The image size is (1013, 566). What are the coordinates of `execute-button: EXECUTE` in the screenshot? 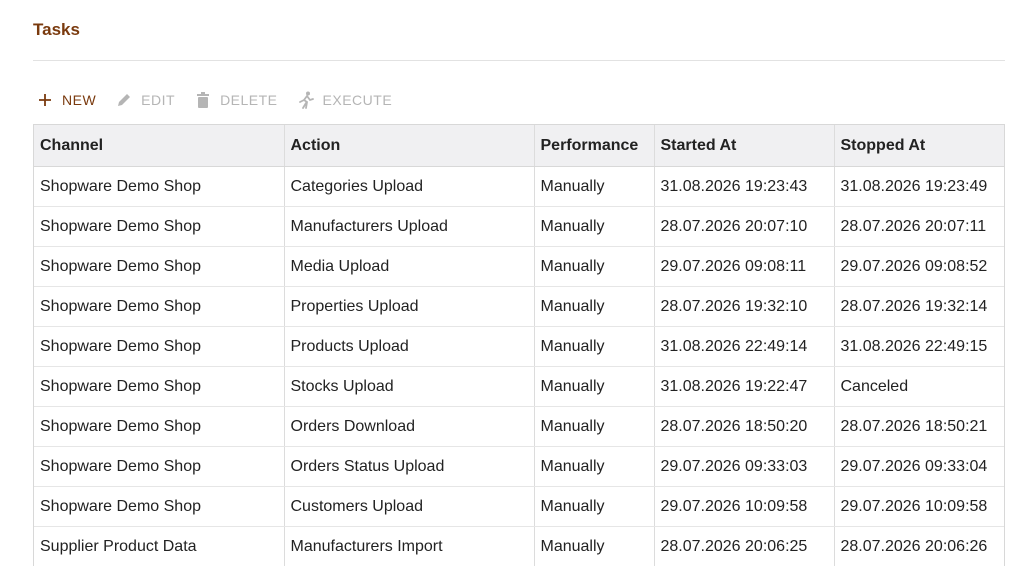 It's located at (345, 100).